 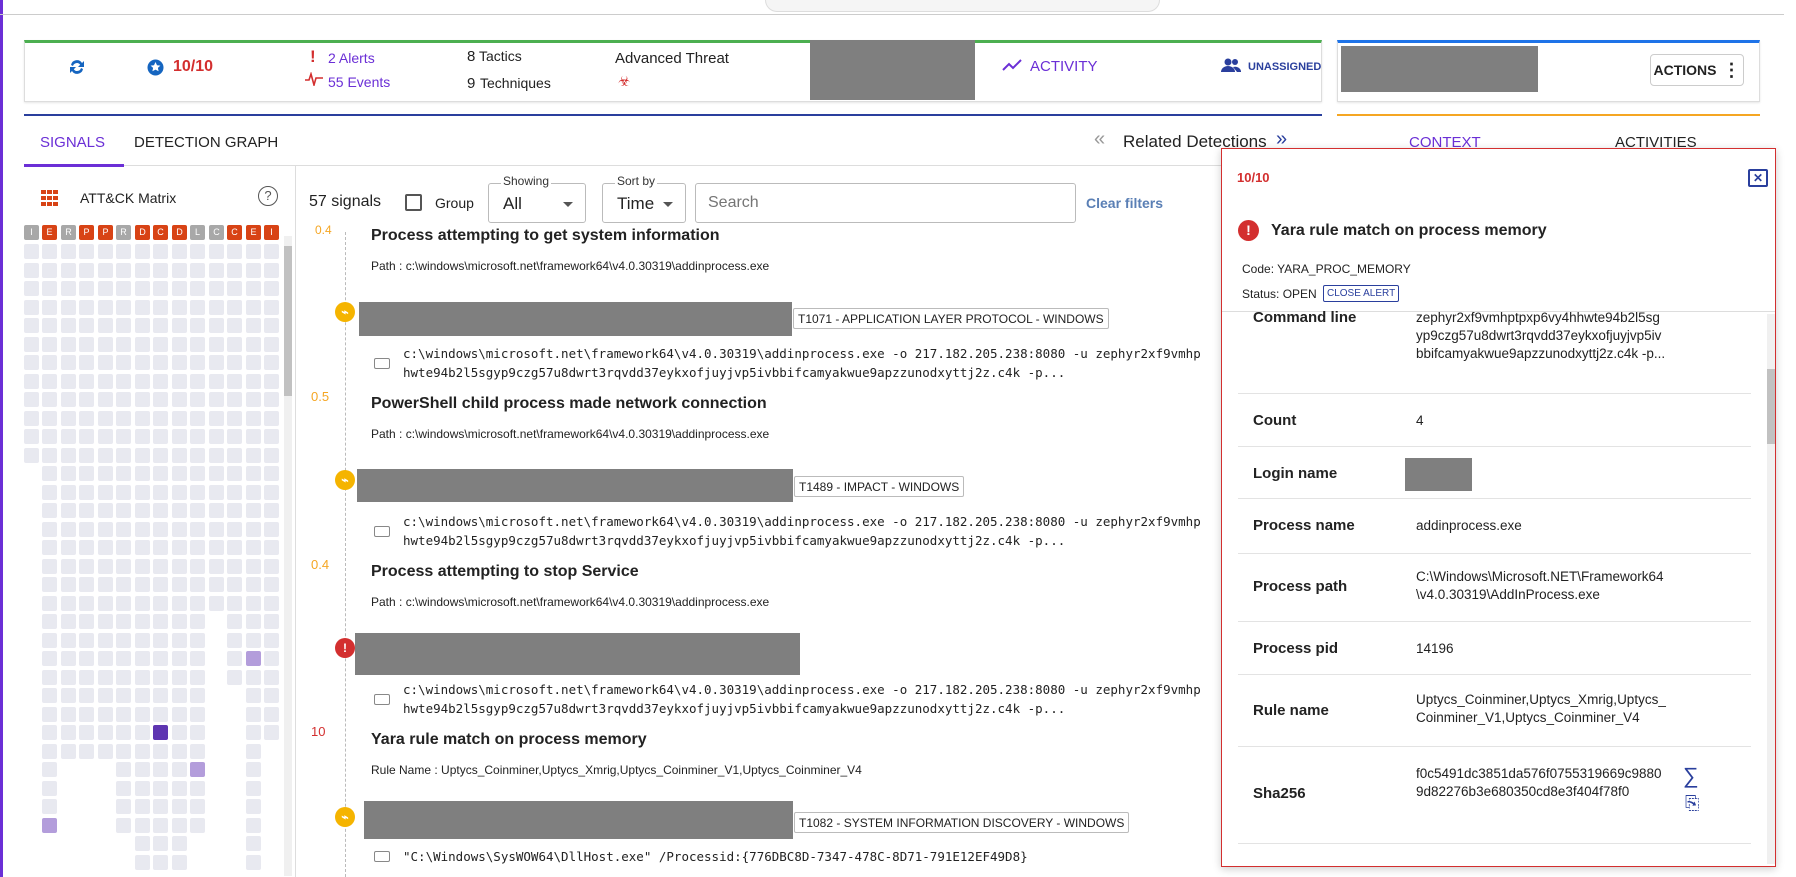 What do you see at coordinates (206, 142) in the screenshot?
I see `tab-detection-graph: DETECTION GRAPH` at bounding box center [206, 142].